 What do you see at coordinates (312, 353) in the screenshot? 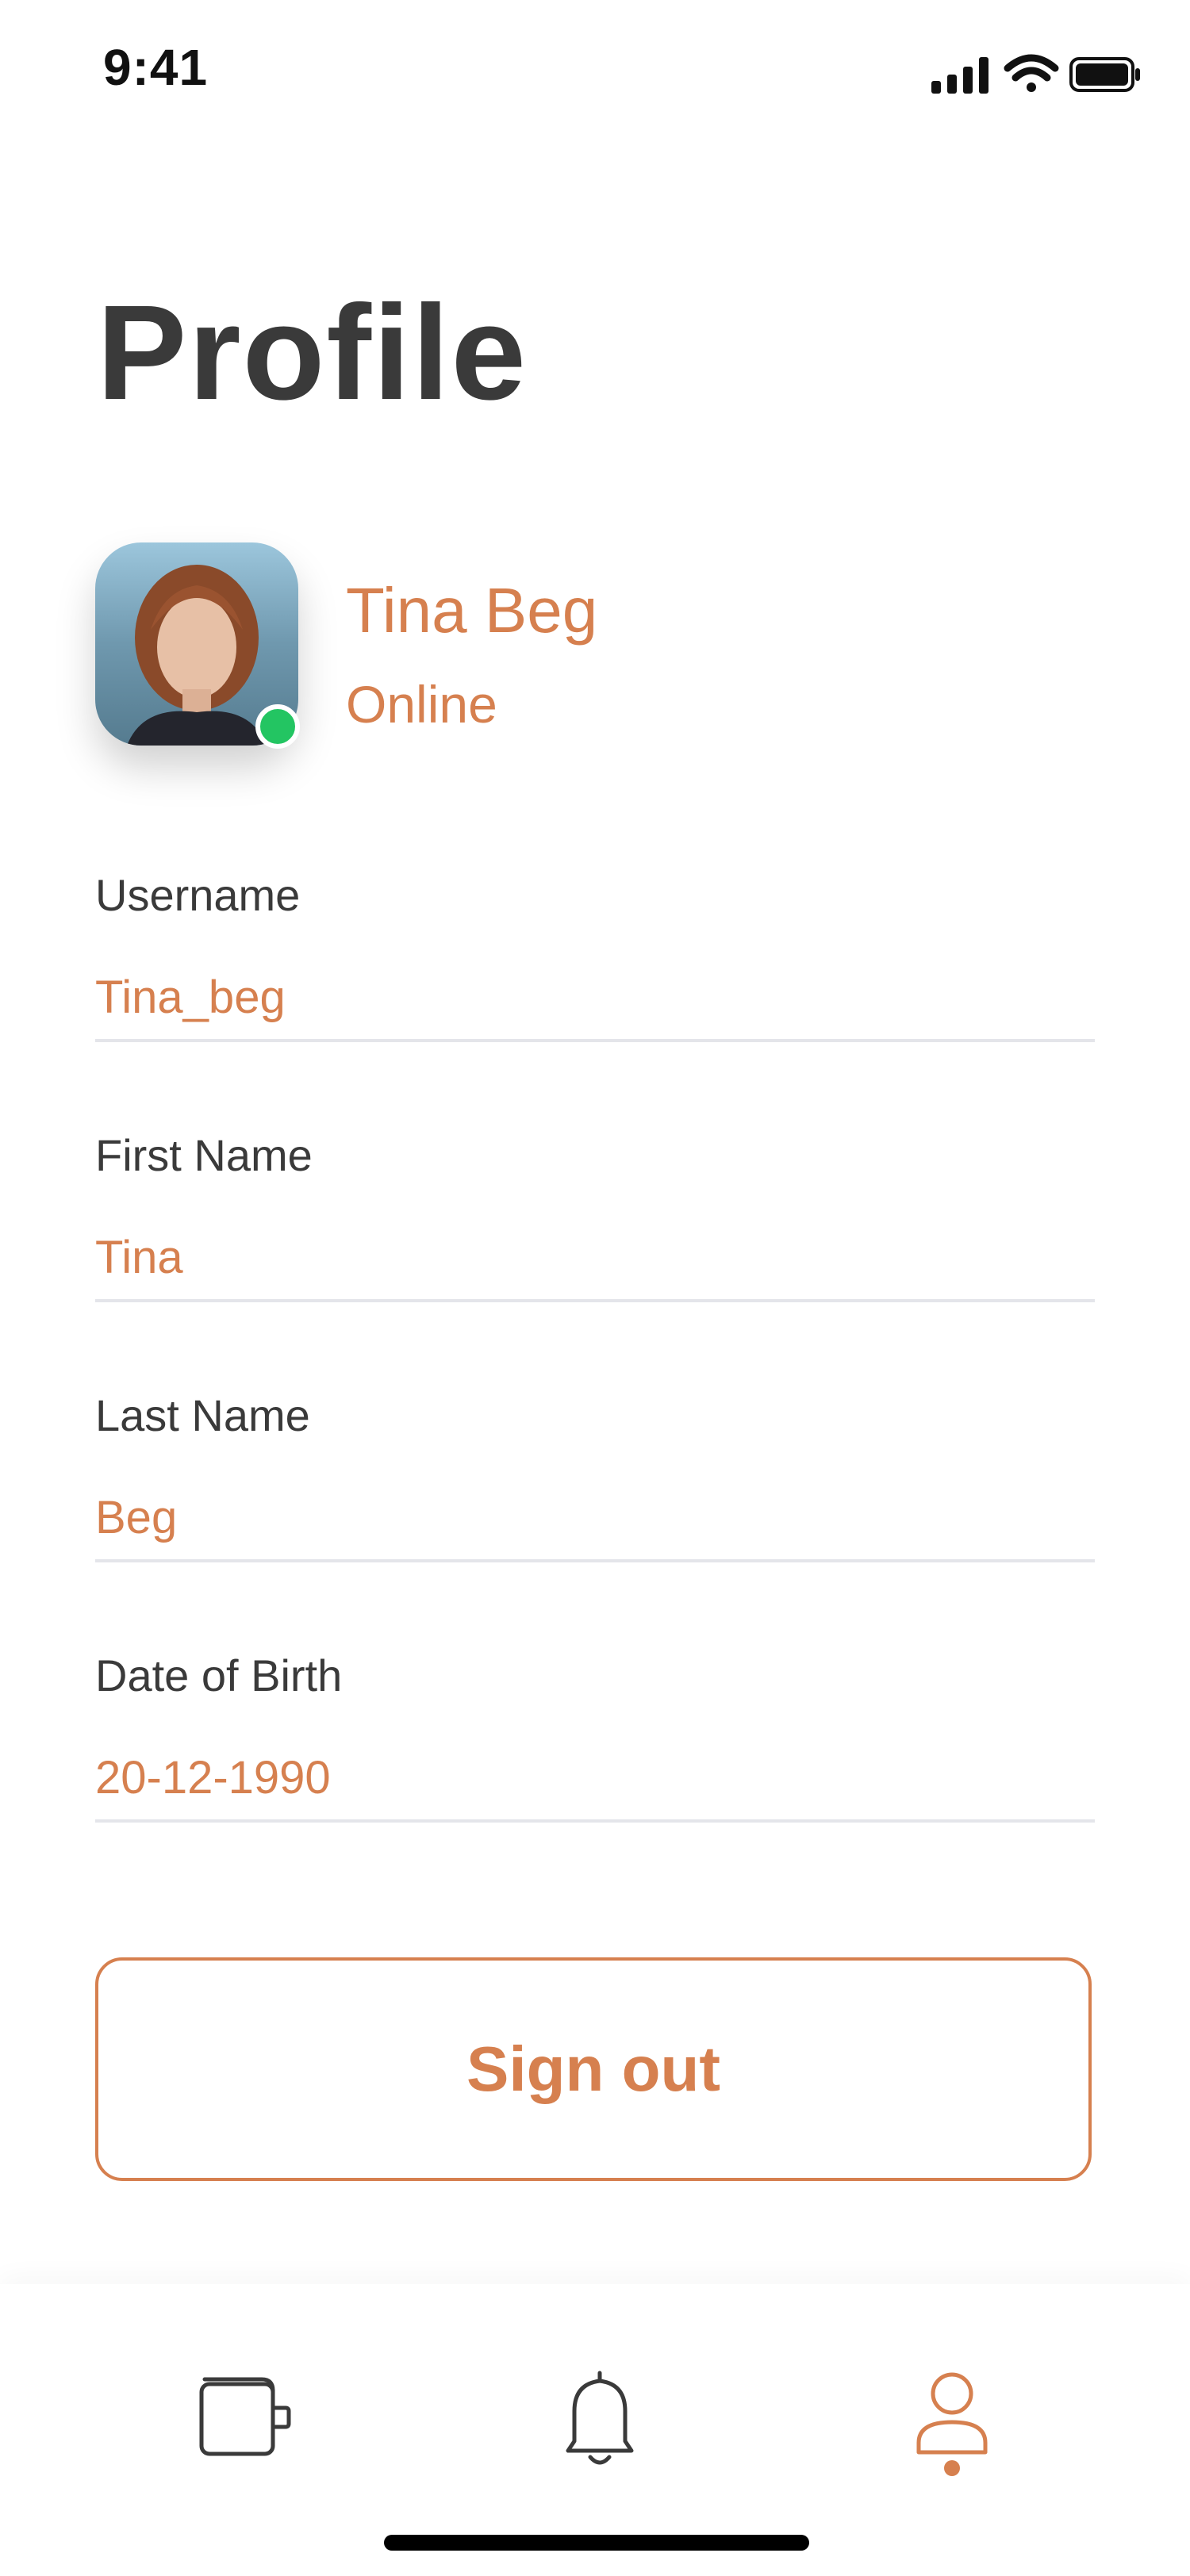
I see `page-title: Profile` at bounding box center [312, 353].